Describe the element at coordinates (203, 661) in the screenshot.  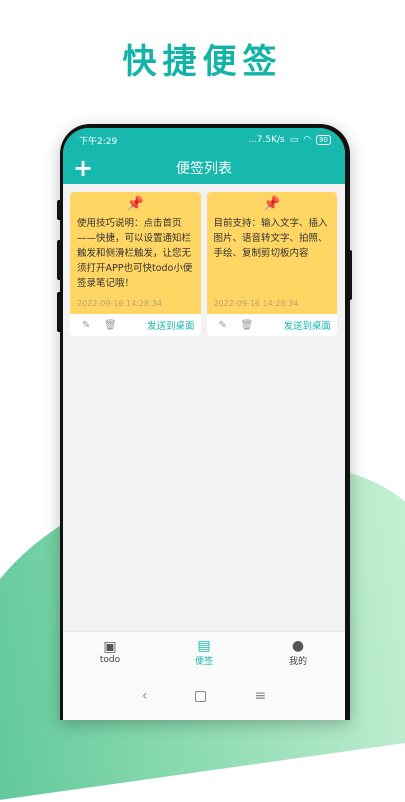
I see `nav-label: 便签` at that location.